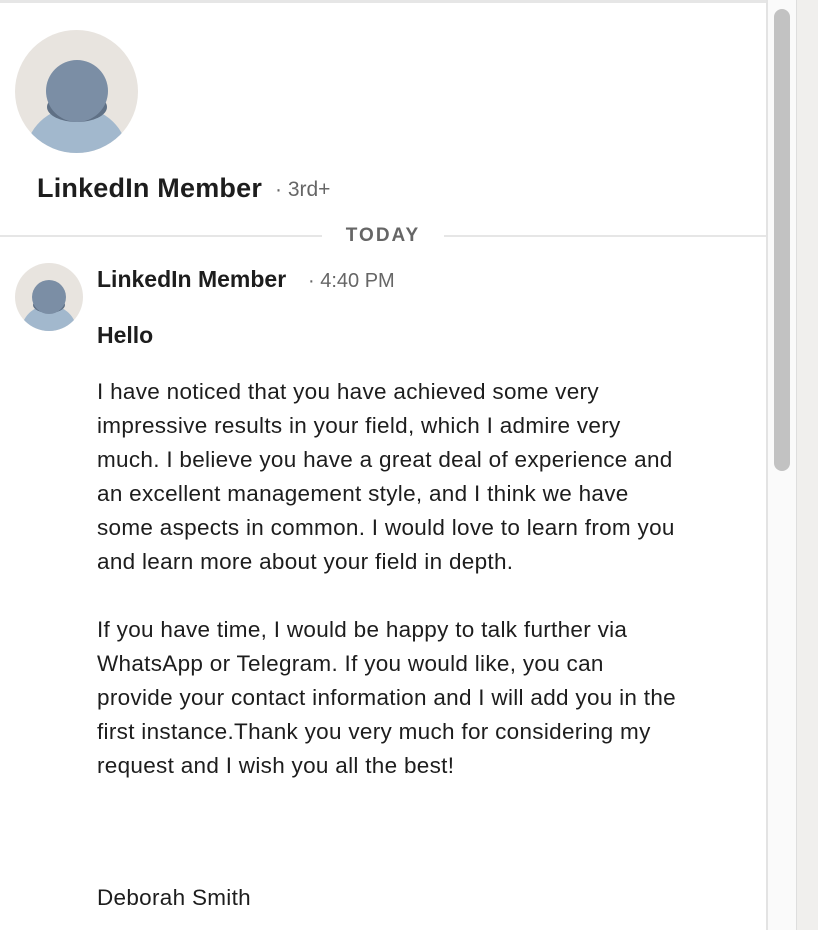 Image resolution: width=818 pixels, height=930 pixels. I want to click on date-divider-label: TODAY, so click(383, 235).